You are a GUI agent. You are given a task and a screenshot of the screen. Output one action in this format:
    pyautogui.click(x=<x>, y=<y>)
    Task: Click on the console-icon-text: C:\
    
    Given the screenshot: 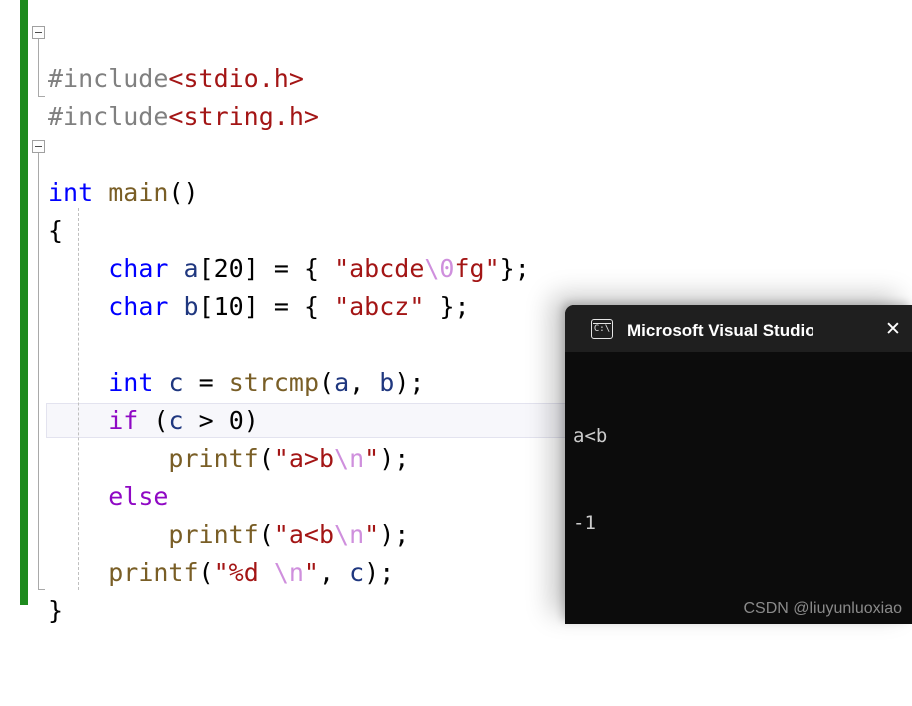 What is the action you would take?
    pyautogui.click(x=602, y=328)
    